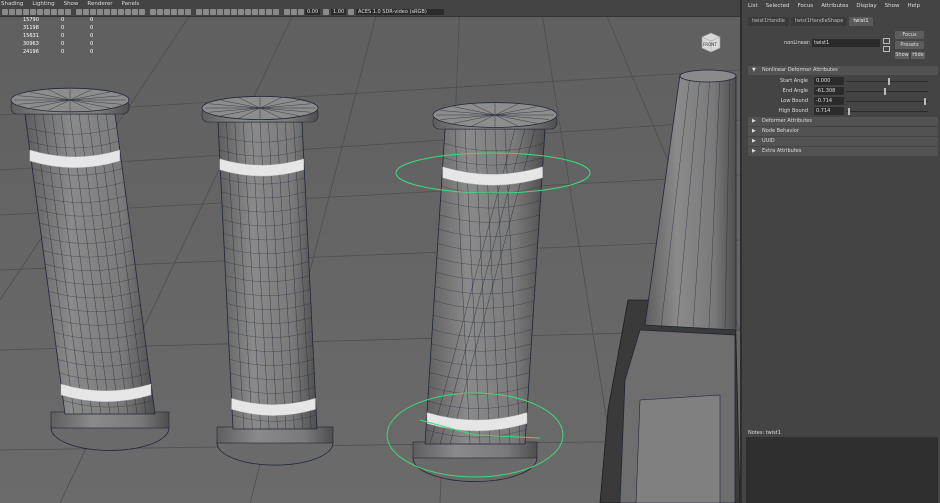 The height and width of the screenshot is (503, 940). I want to click on hud-row: 15631 0 0, so click(58, 36).